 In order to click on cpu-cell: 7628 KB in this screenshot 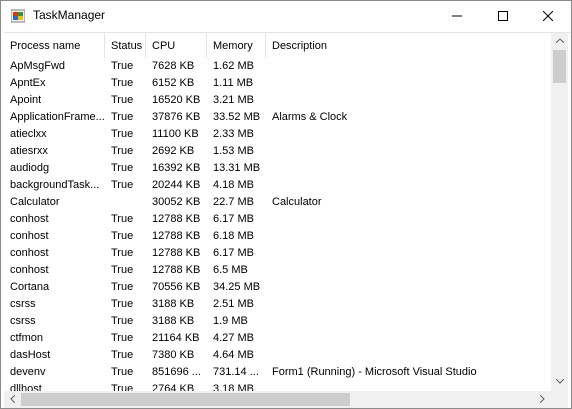, I will do `click(173, 66)`.